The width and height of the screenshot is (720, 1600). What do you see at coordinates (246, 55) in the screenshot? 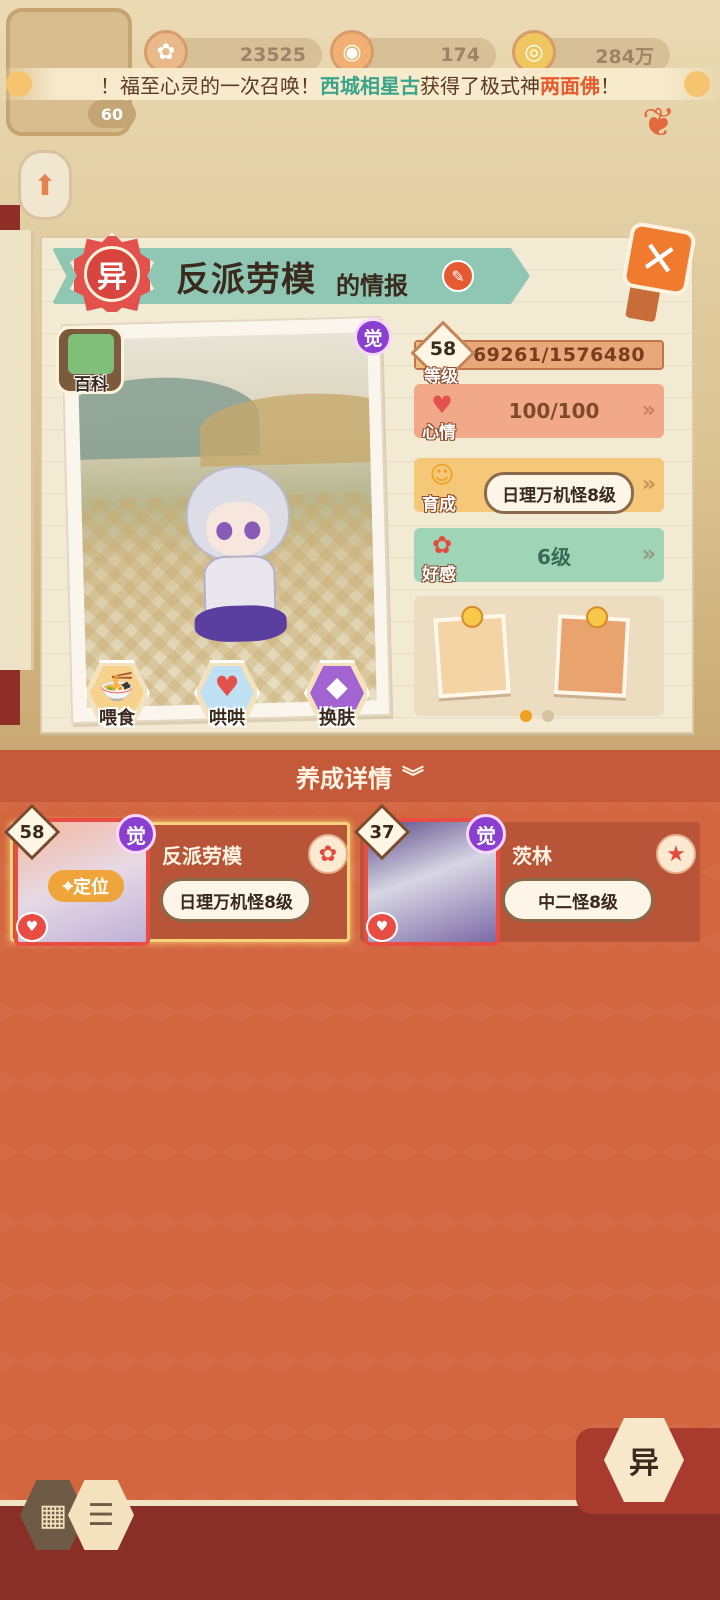
I see `resource-blossom-value: 23525` at bounding box center [246, 55].